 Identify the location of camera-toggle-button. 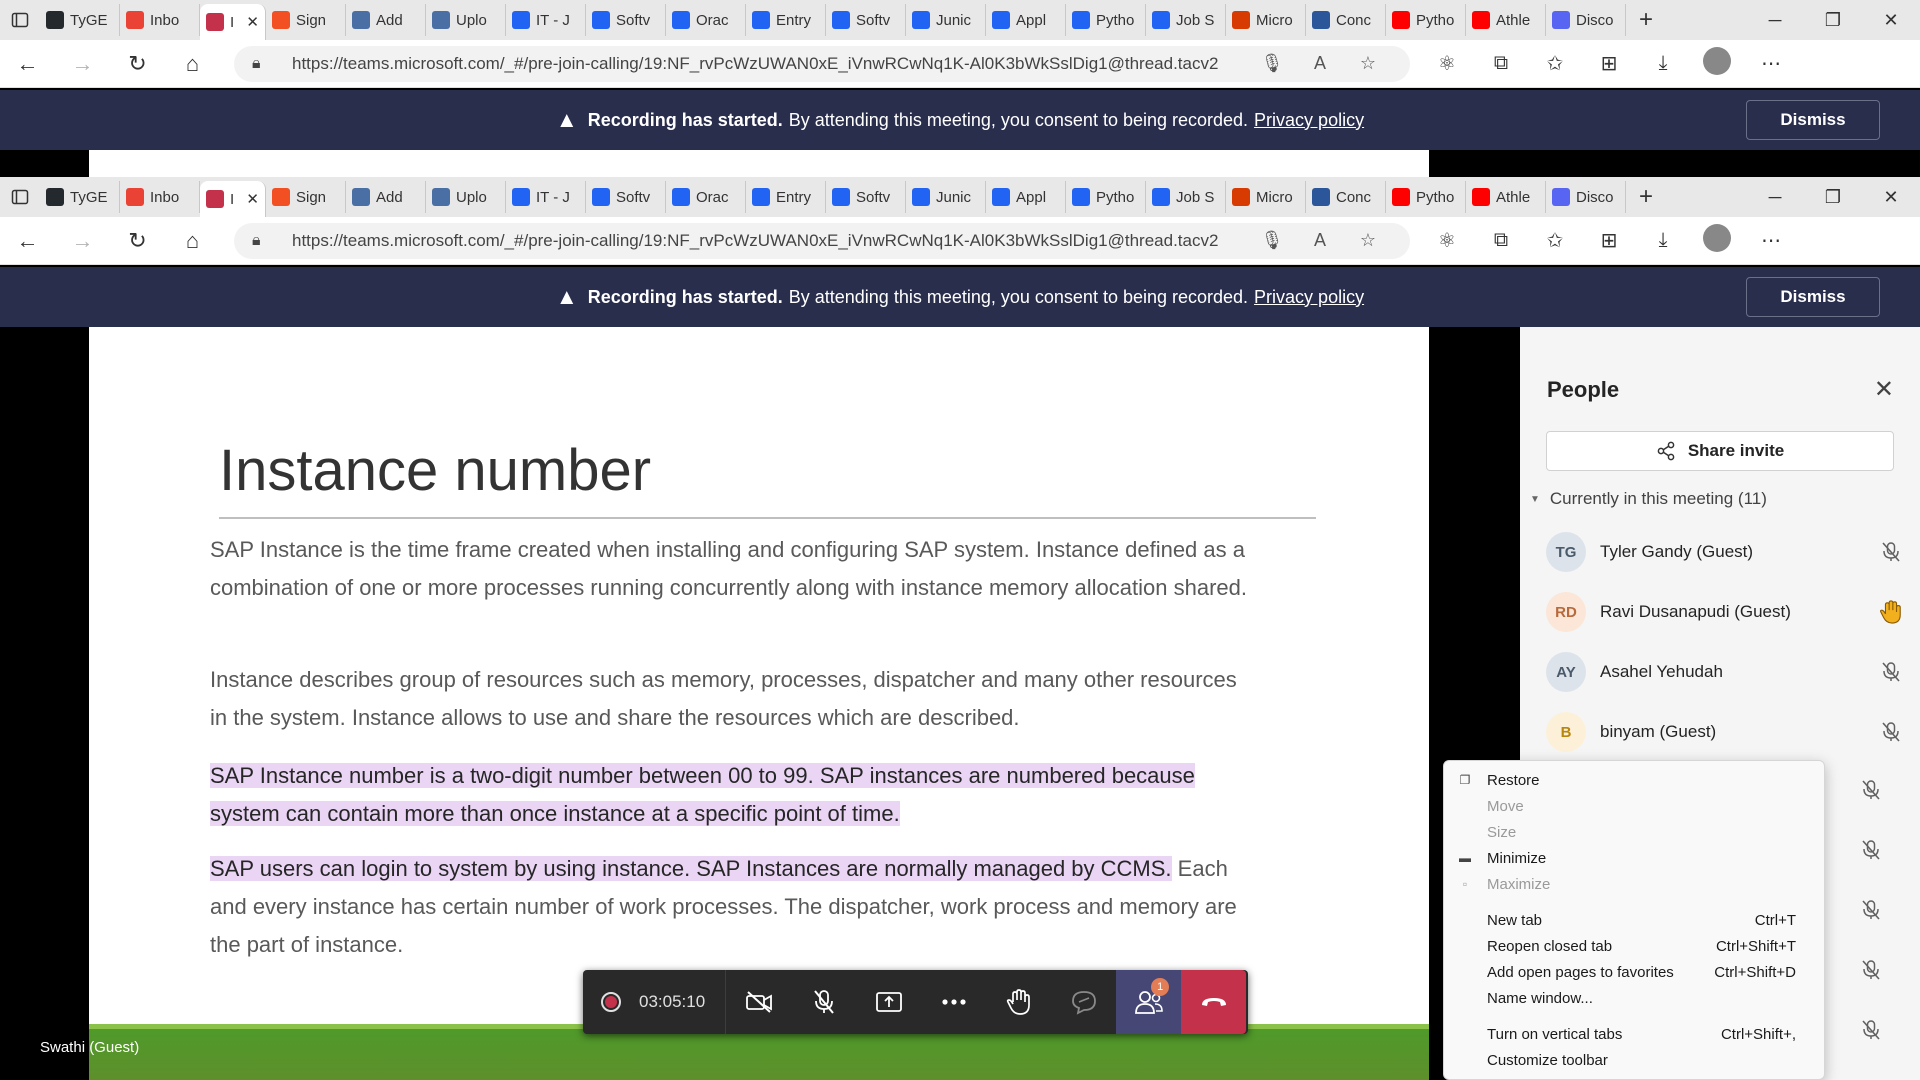
(758, 1002).